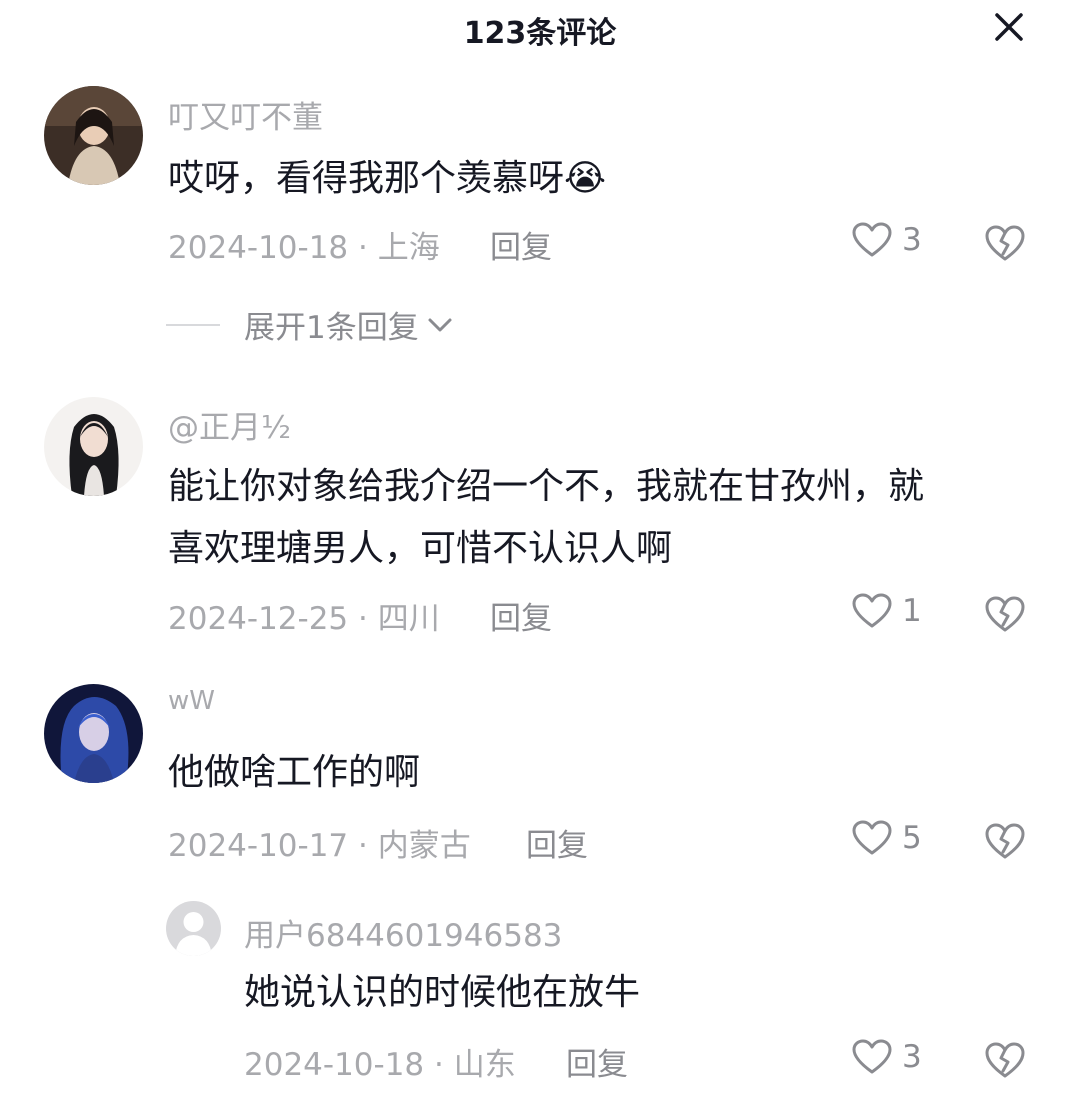 Image resolution: width=1080 pixels, height=1095 pixels. I want to click on comment-location: 上海, so click(408, 248).